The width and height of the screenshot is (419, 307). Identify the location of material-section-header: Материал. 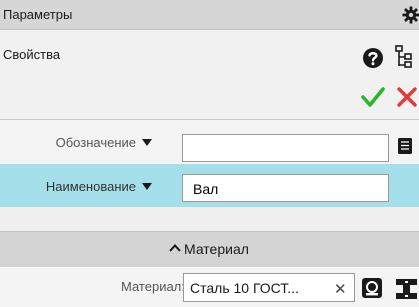
(209, 249).